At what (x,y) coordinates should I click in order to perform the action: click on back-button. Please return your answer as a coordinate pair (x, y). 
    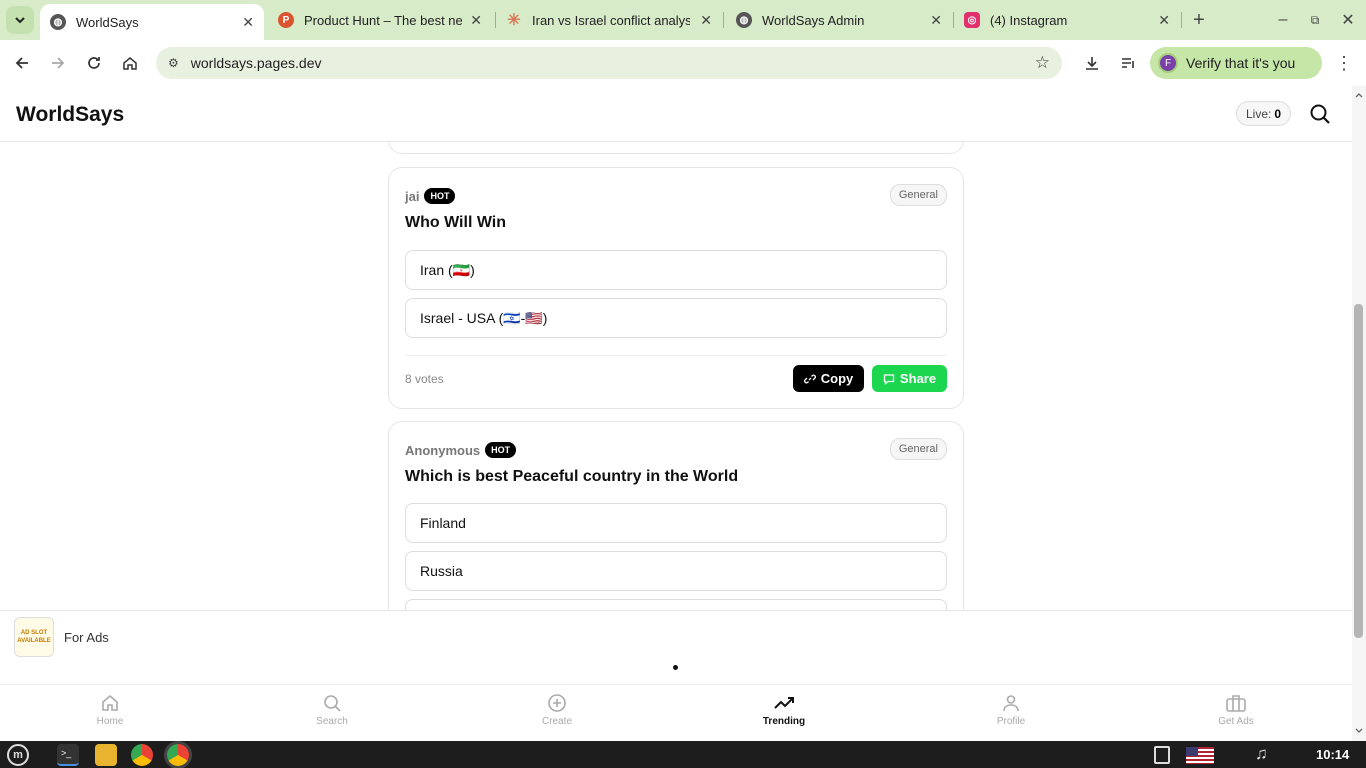
    Looking at the image, I should click on (22, 63).